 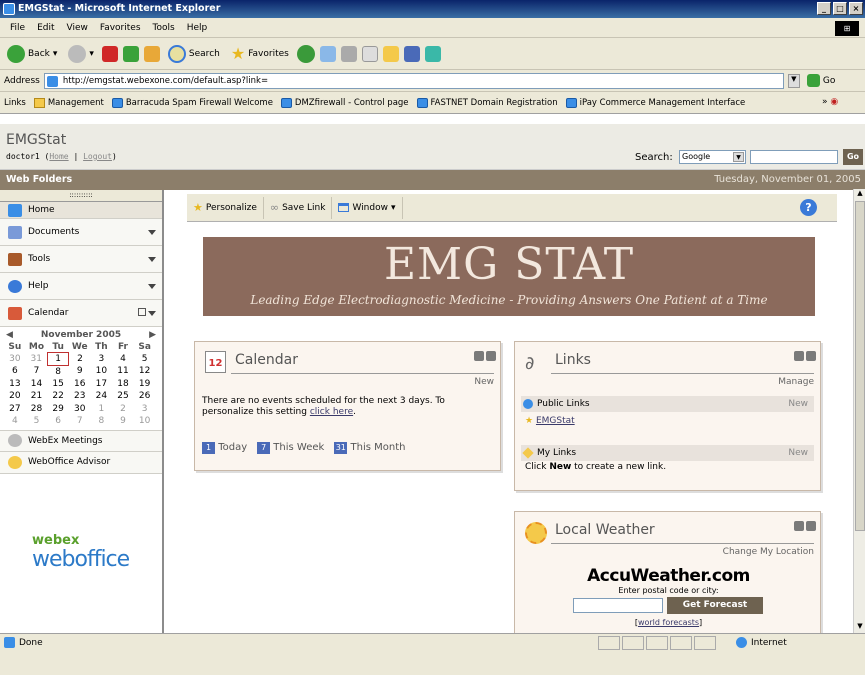 What do you see at coordinates (37, 396) in the screenshot?
I see `calendar-day: 21` at bounding box center [37, 396].